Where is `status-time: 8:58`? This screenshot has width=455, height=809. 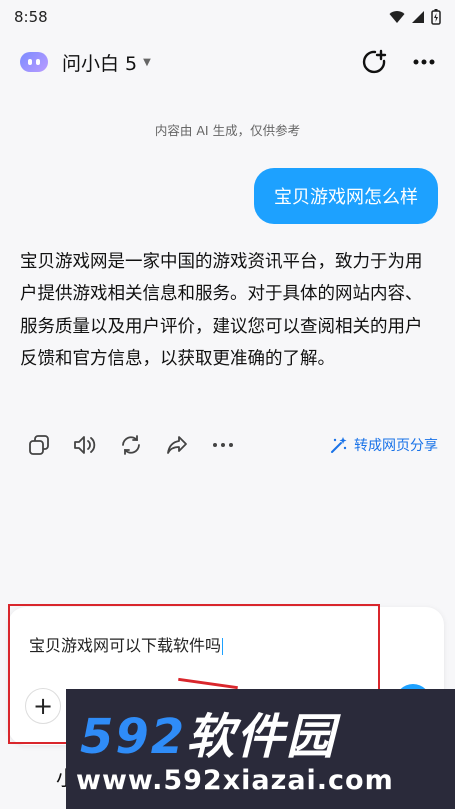
status-time: 8:58 is located at coordinates (31, 17).